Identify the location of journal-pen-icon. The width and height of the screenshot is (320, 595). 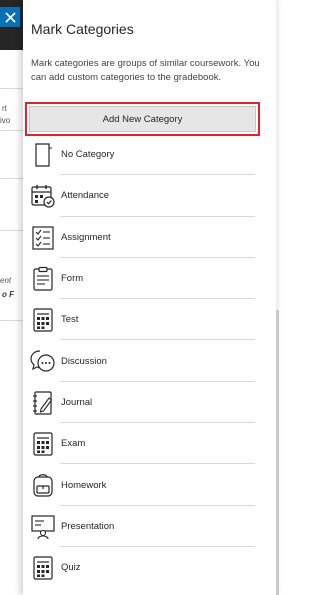
(43, 403).